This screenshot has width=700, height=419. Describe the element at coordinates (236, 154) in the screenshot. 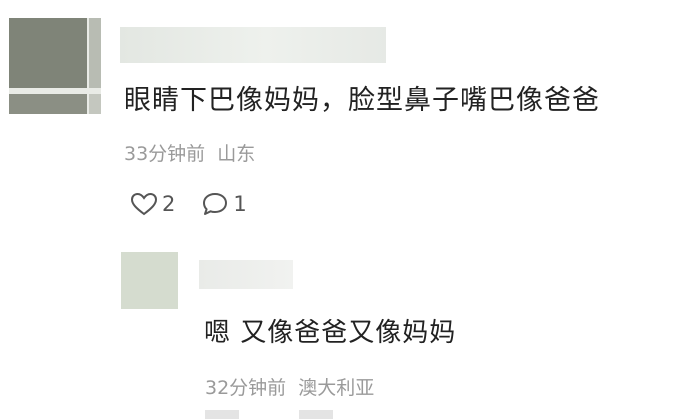

I see `comment-location: 山东` at that location.